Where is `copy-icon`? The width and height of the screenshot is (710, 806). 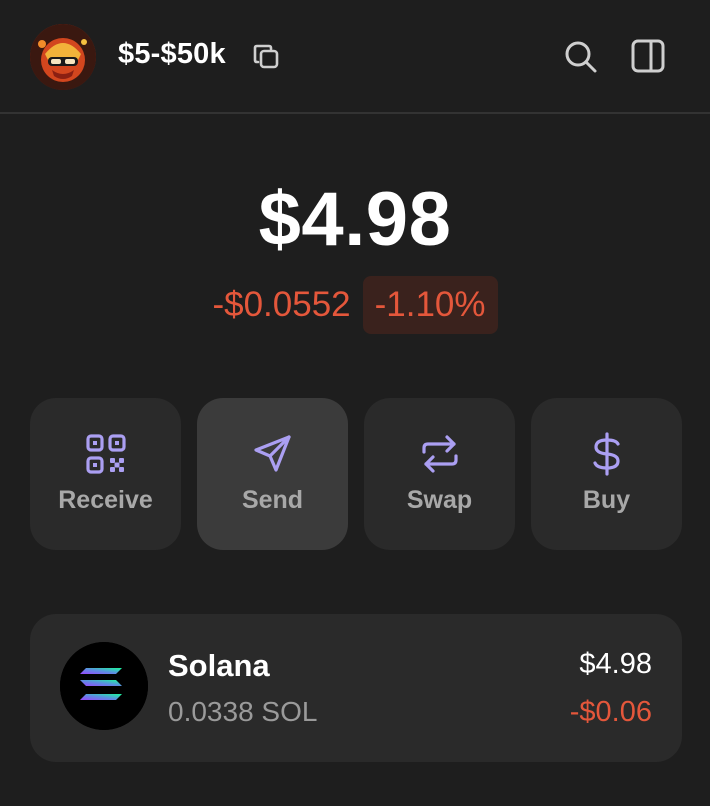 copy-icon is located at coordinates (267, 57).